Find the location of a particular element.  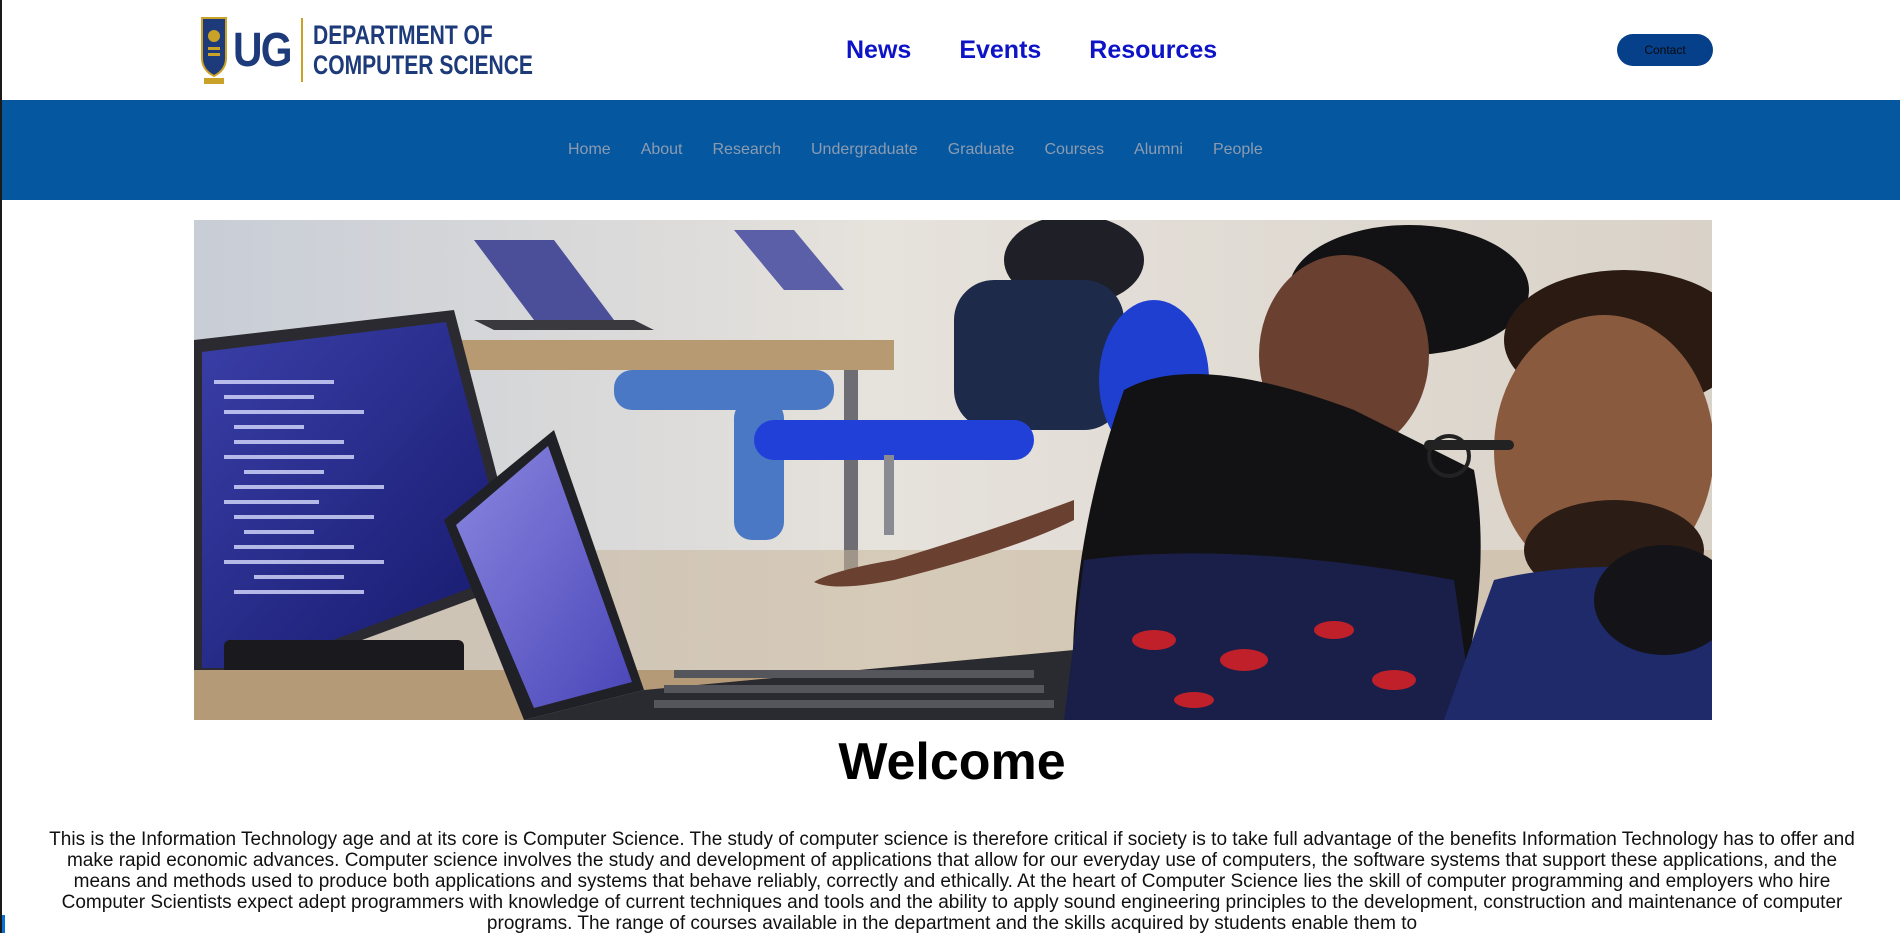

subnav-item-courses: Courses is located at coordinates (1074, 150).